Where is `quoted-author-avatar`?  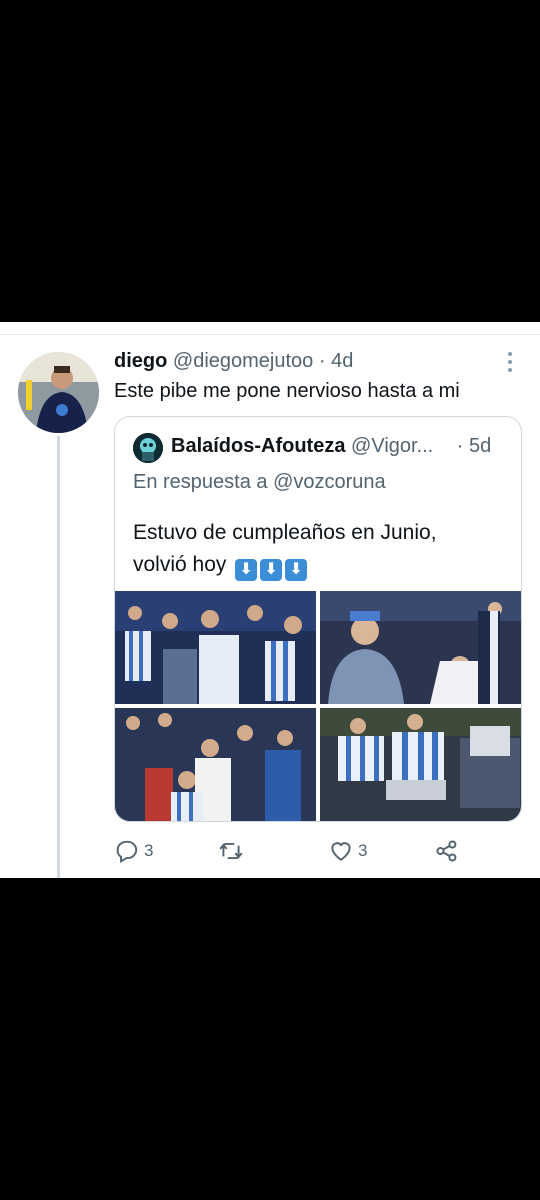 quoted-author-avatar is located at coordinates (148, 448).